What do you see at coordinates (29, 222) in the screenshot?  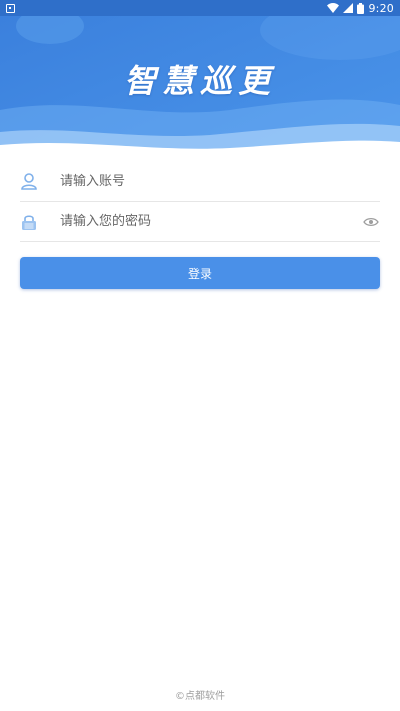 I see `lock-icon` at bounding box center [29, 222].